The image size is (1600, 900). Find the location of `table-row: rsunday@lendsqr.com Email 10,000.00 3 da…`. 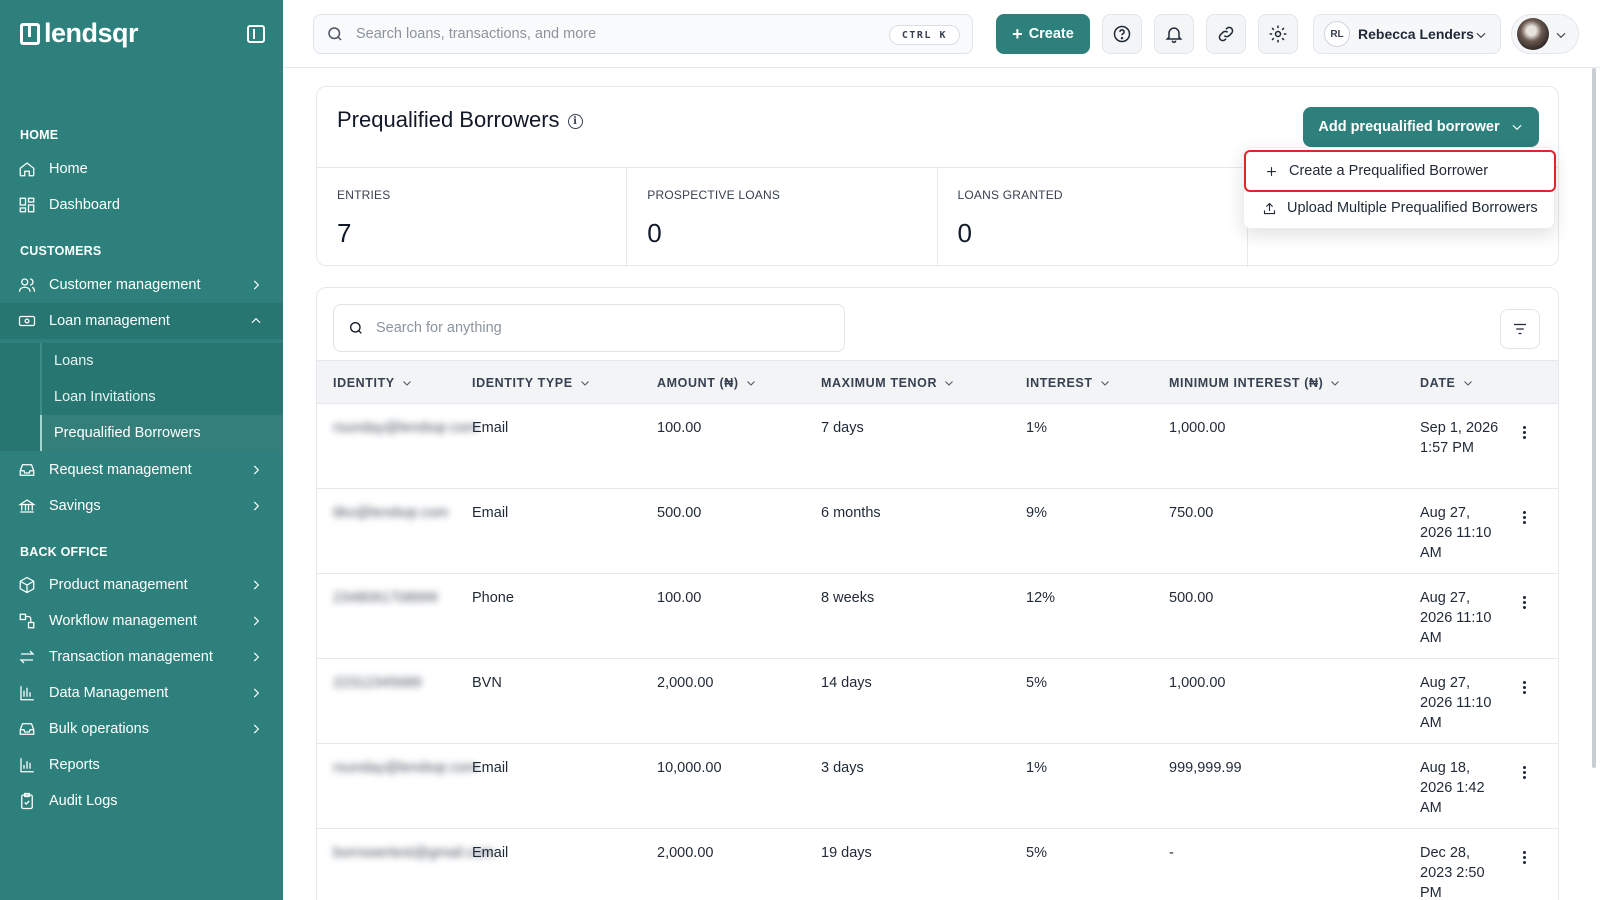

table-row: rsunday@lendsqr.com Email 10,000.00 3 da… is located at coordinates (937, 786).